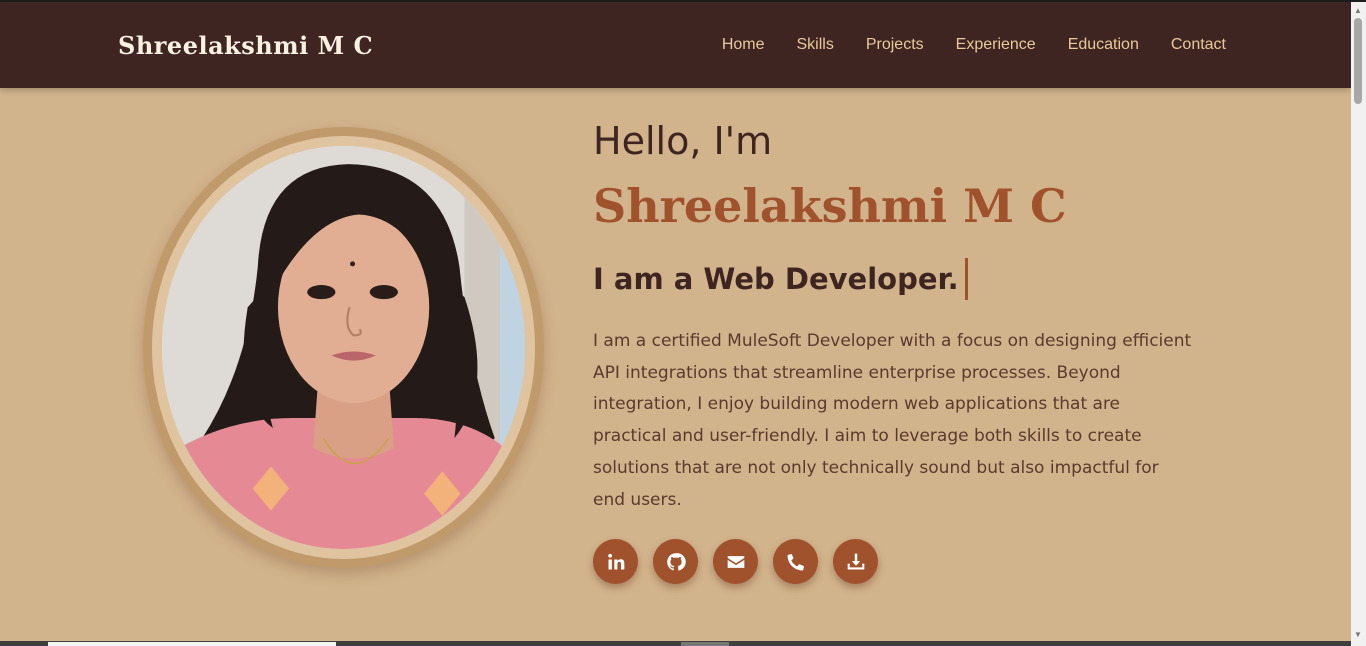  I want to click on nav-link-skills: Skills, so click(815, 45).